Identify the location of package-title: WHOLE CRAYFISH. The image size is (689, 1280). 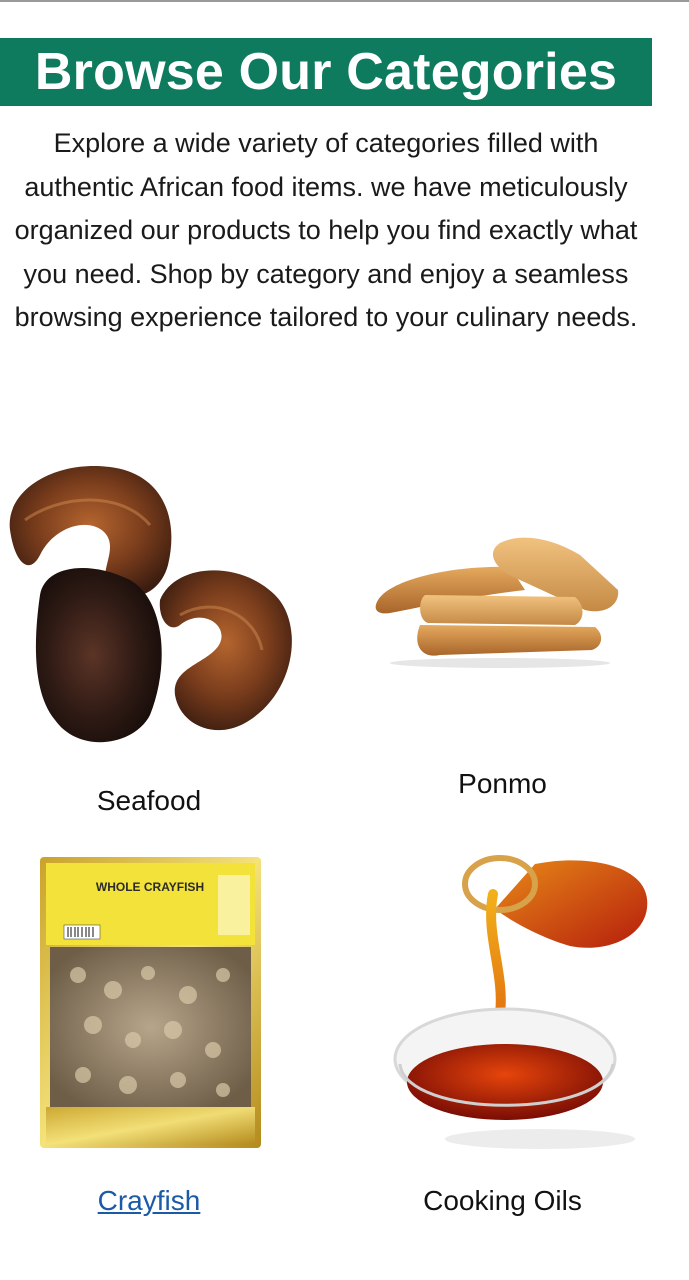
(150, 887).